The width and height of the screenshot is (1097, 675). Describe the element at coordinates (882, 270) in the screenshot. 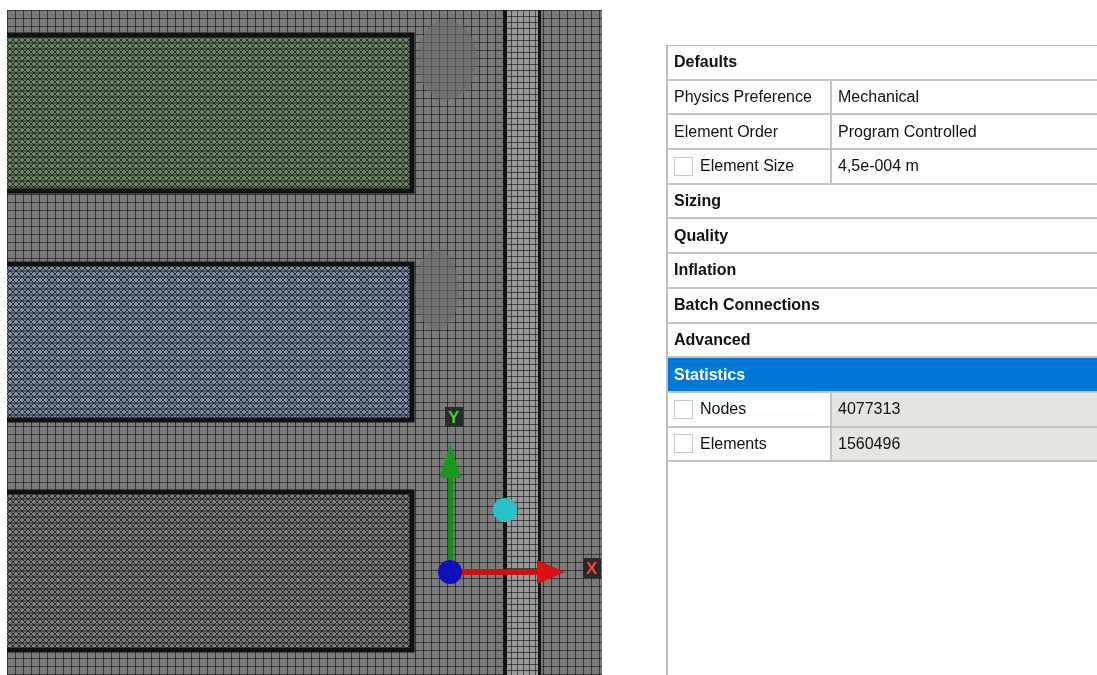

I see `group-header: Inflation` at that location.